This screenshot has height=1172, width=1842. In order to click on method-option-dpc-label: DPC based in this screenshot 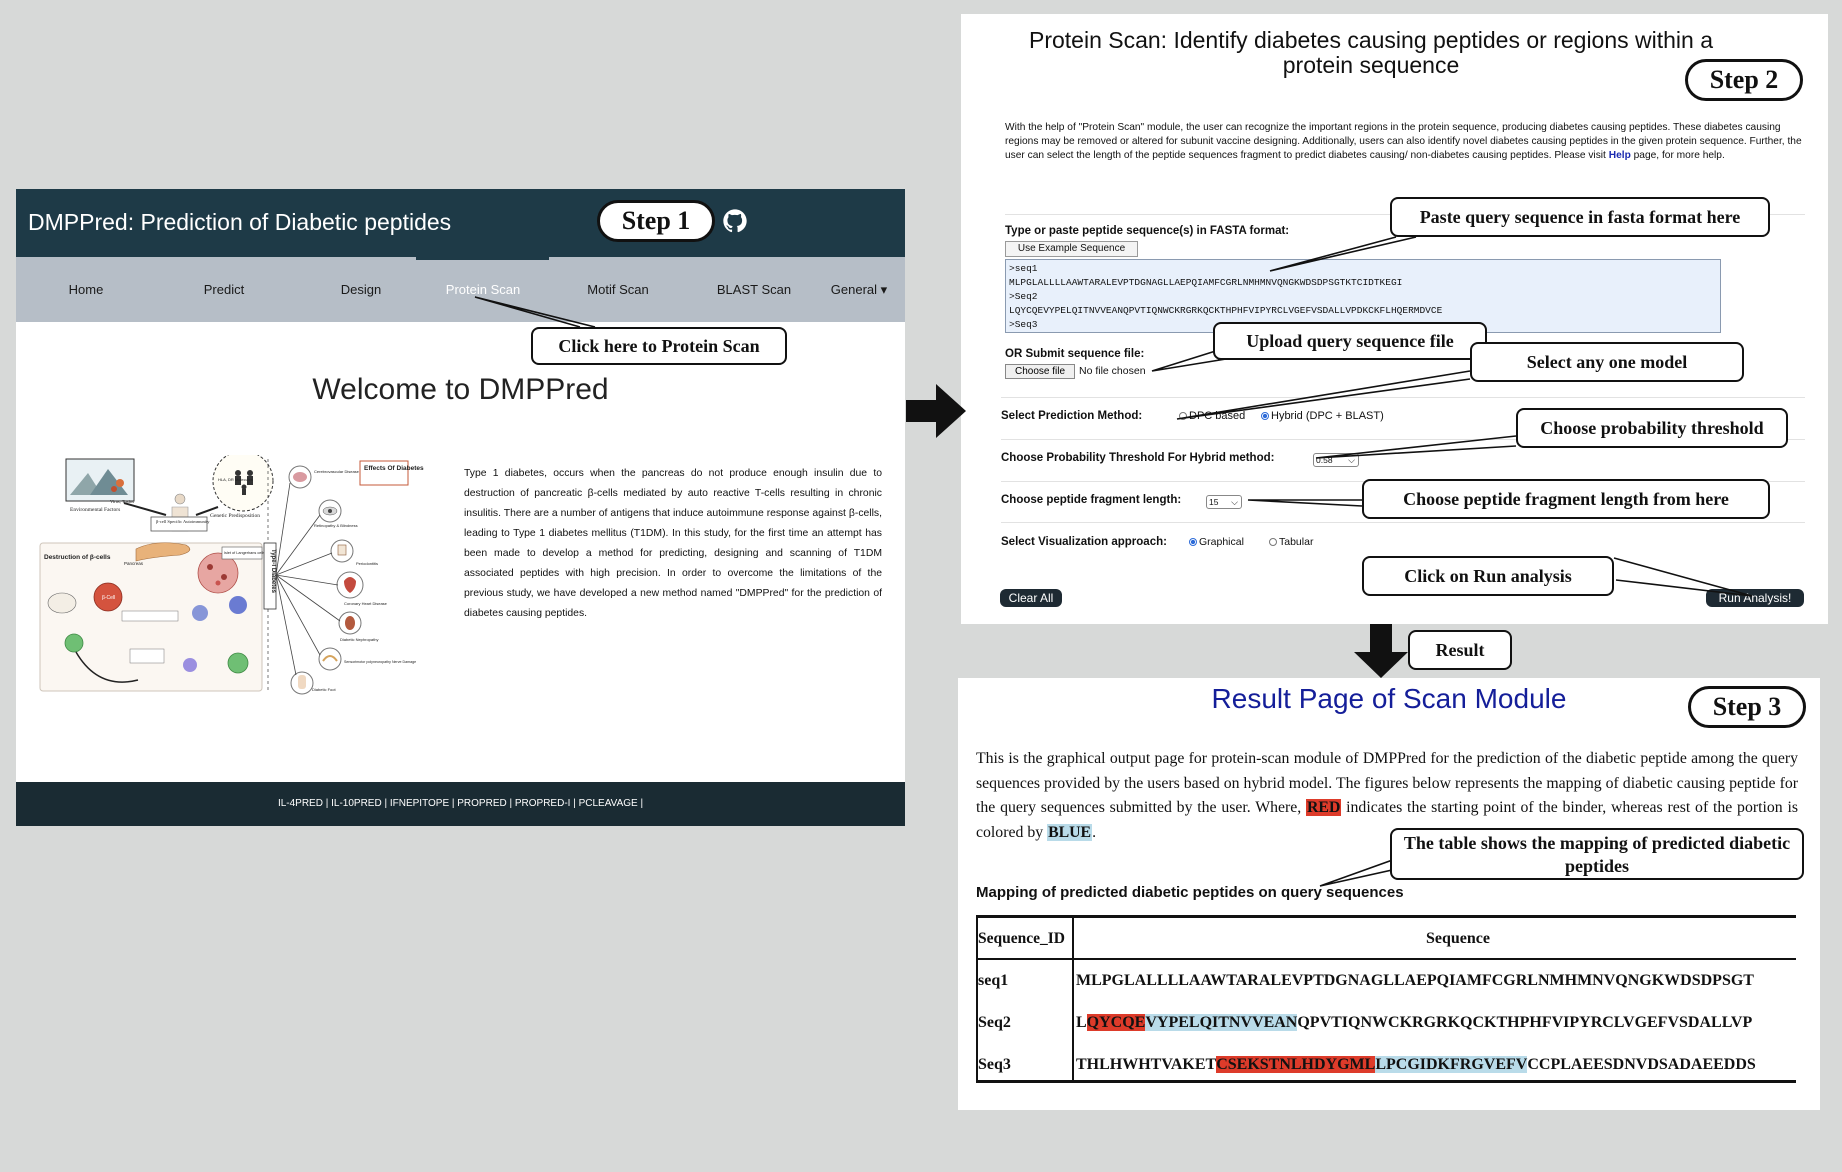, I will do `click(1217, 416)`.